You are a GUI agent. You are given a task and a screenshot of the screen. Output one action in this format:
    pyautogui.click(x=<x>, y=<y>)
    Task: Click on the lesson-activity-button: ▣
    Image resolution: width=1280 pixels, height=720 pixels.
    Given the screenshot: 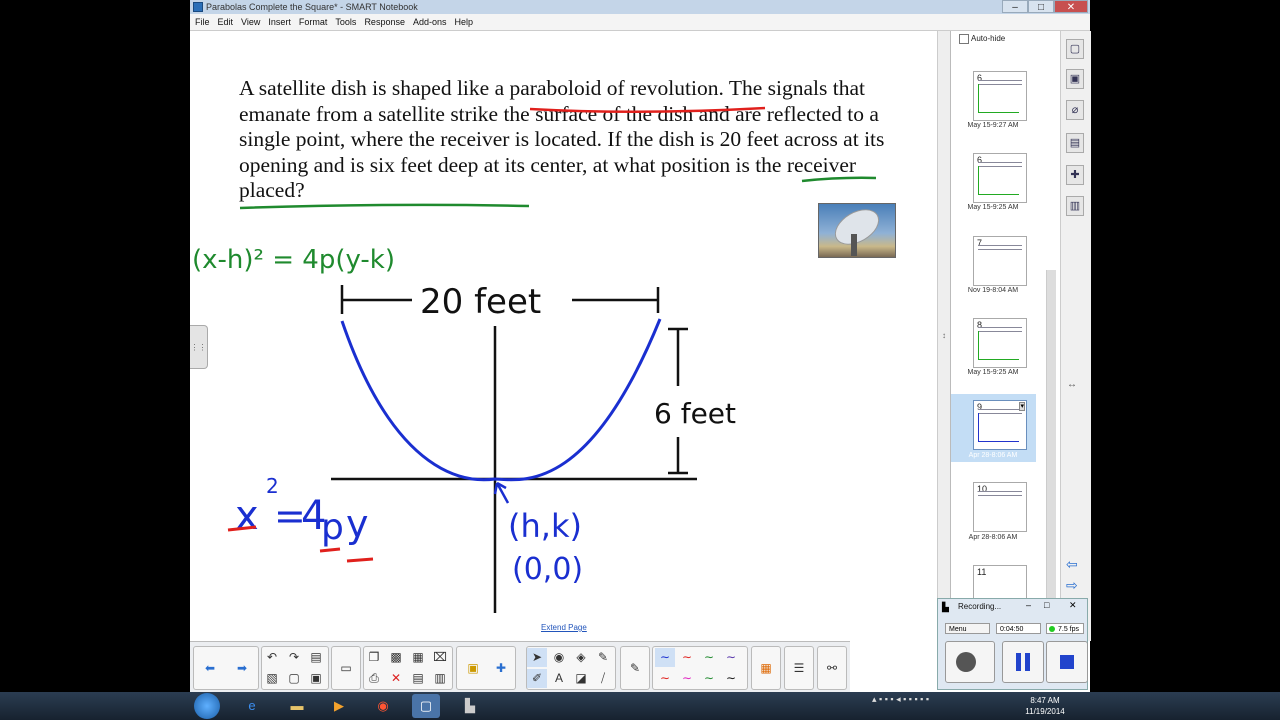 What is the action you would take?
    pyautogui.click(x=473, y=668)
    